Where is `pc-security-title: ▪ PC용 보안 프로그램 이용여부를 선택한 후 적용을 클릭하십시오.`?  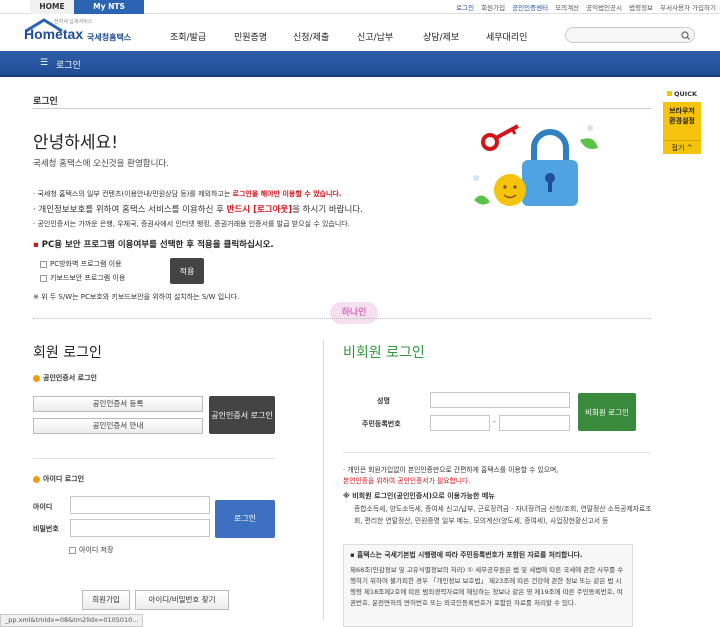
pc-security-title: ▪ PC용 보안 프로그램 이용여부를 선택한 후 적용을 클릭하십시오. is located at coordinates (153, 245).